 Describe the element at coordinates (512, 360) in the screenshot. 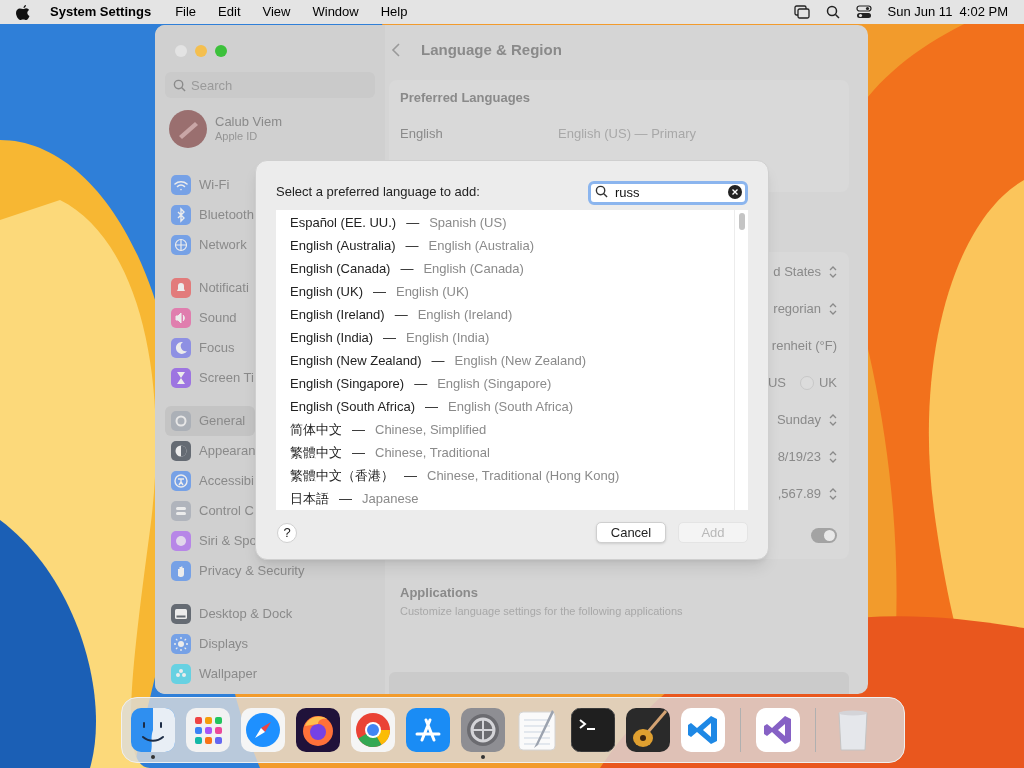

I see `language-row: English (New Zealand) — English (New Zealand)` at that location.